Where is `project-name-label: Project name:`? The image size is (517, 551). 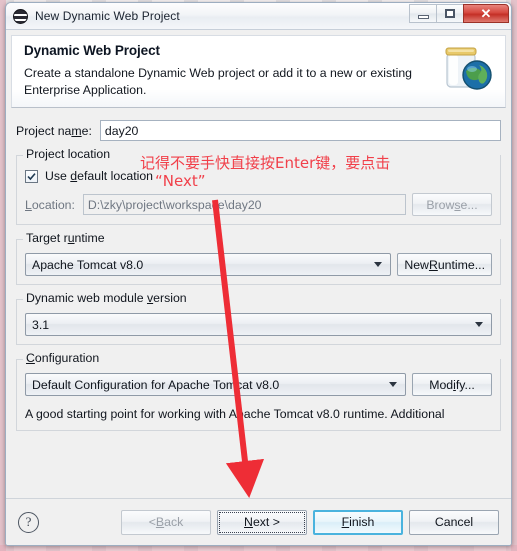
project-name-label: Project name: is located at coordinates (54, 130).